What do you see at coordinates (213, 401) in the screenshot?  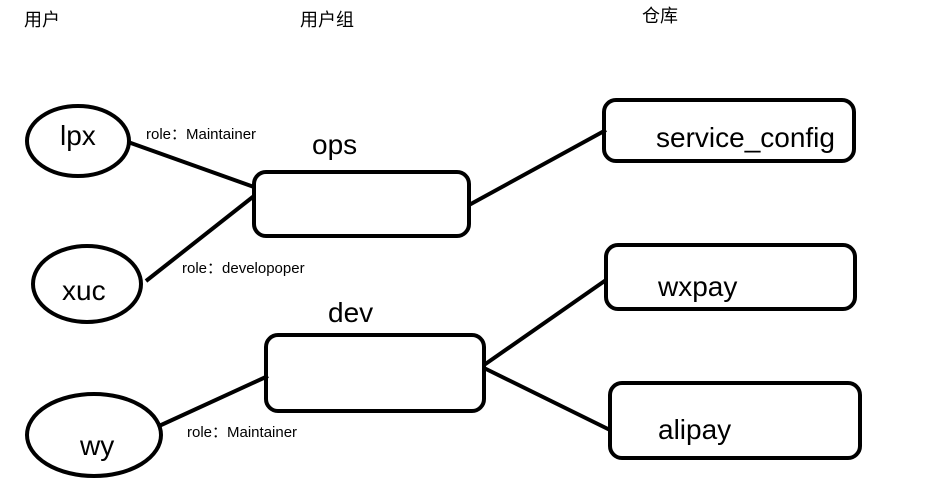 I see `edge-wy-dev` at bounding box center [213, 401].